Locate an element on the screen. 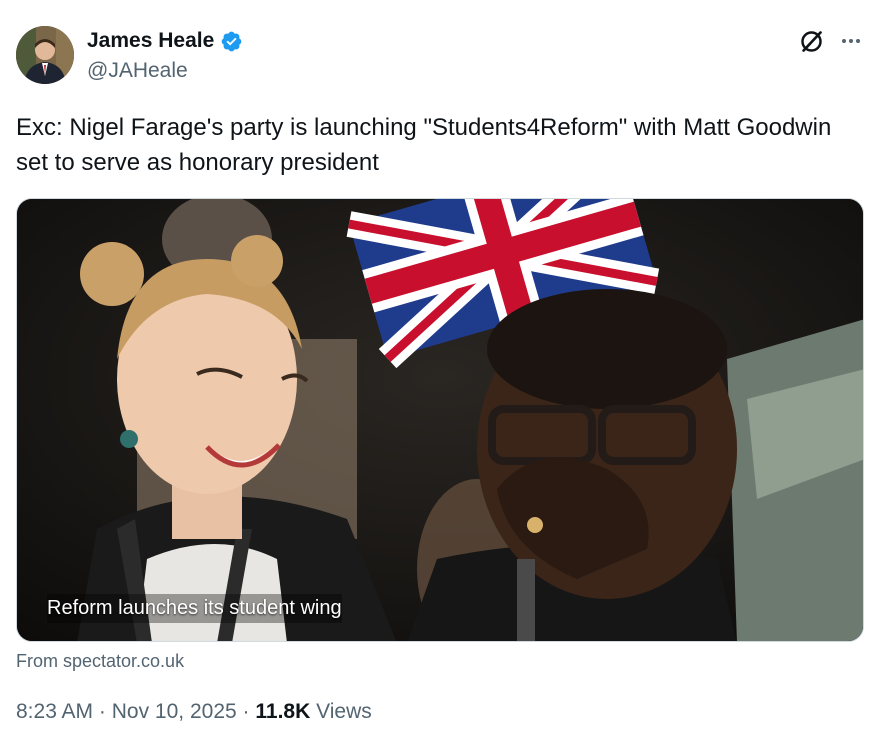 The height and width of the screenshot is (732, 878). more-icon is located at coordinates (851, 41).